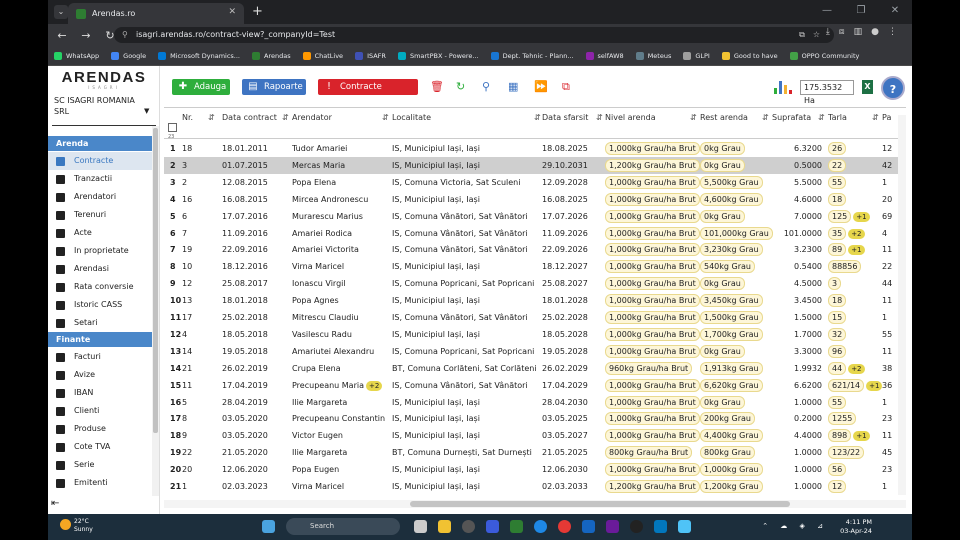 This screenshot has width=960, height=540. Describe the element at coordinates (886, 117) in the screenshot. I see `column-header: Pa` at that location.